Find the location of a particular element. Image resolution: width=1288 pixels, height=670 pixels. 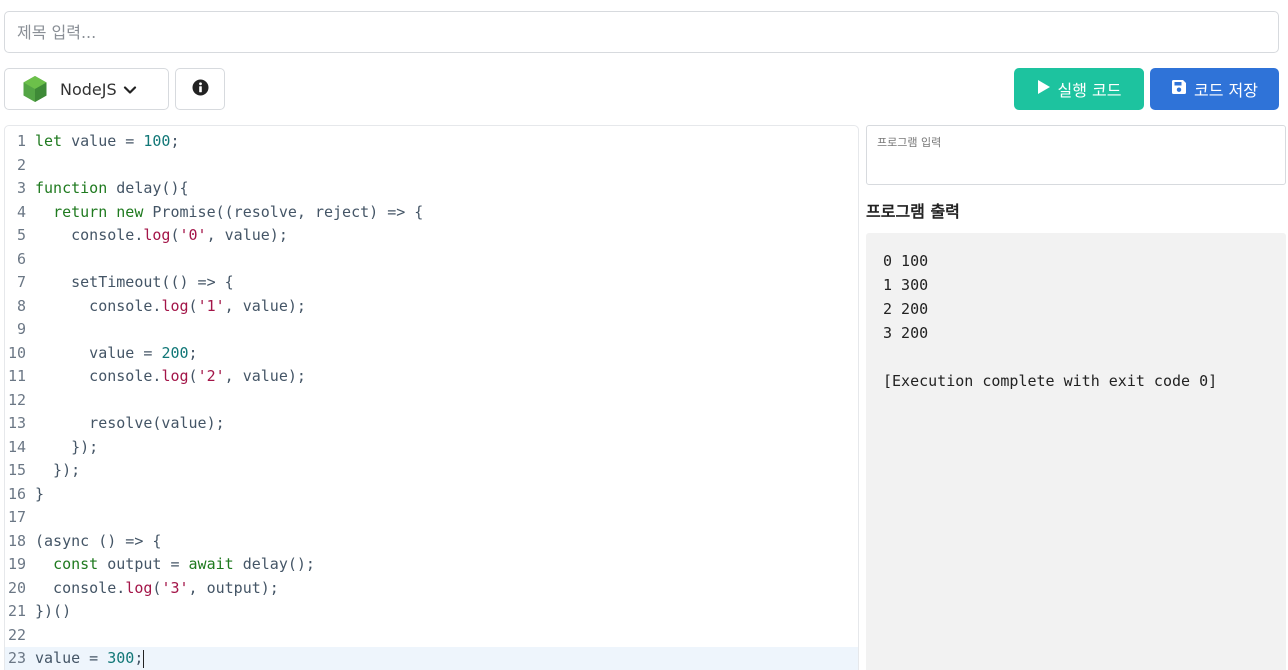

line-number: 9 is located at coordinates (21, 329).